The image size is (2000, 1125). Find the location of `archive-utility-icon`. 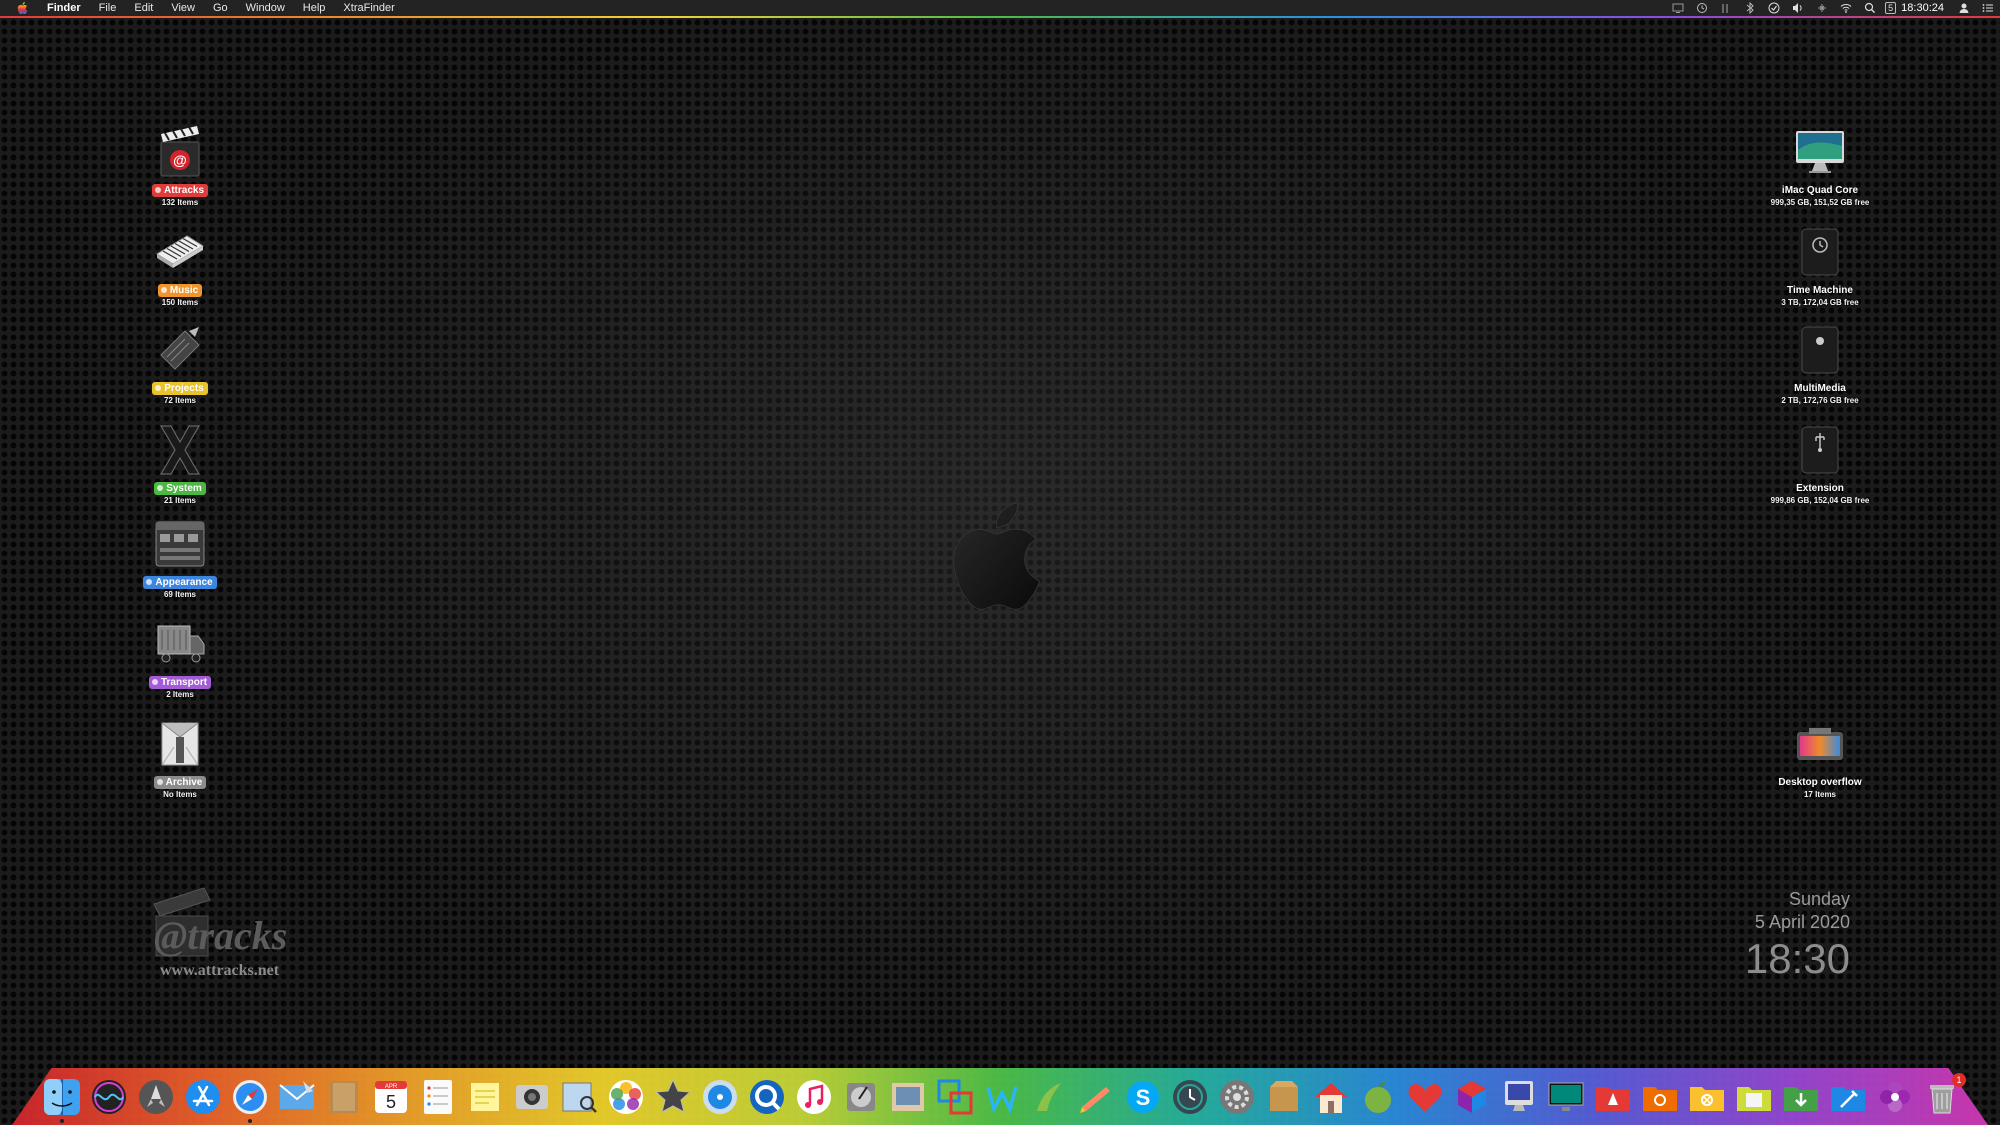

archive-utility-icon is located at coordinates (1284, 1097).